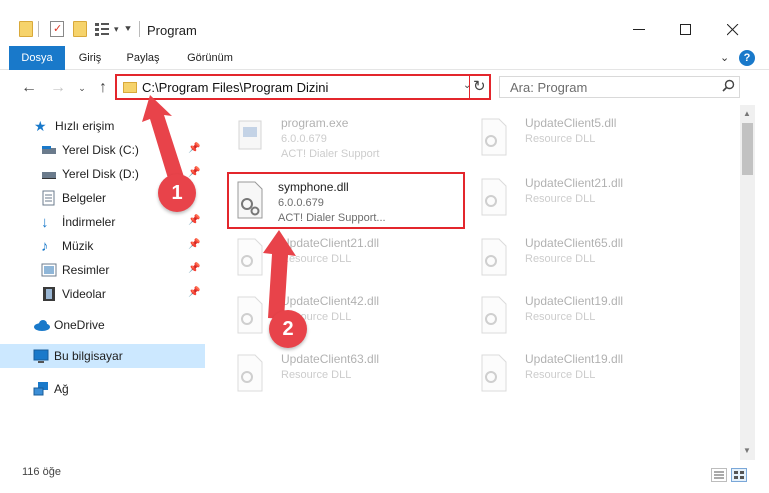 This screenshot has width=769, height=493. I want to click on step-badge-2: 2, so click(288, 329).